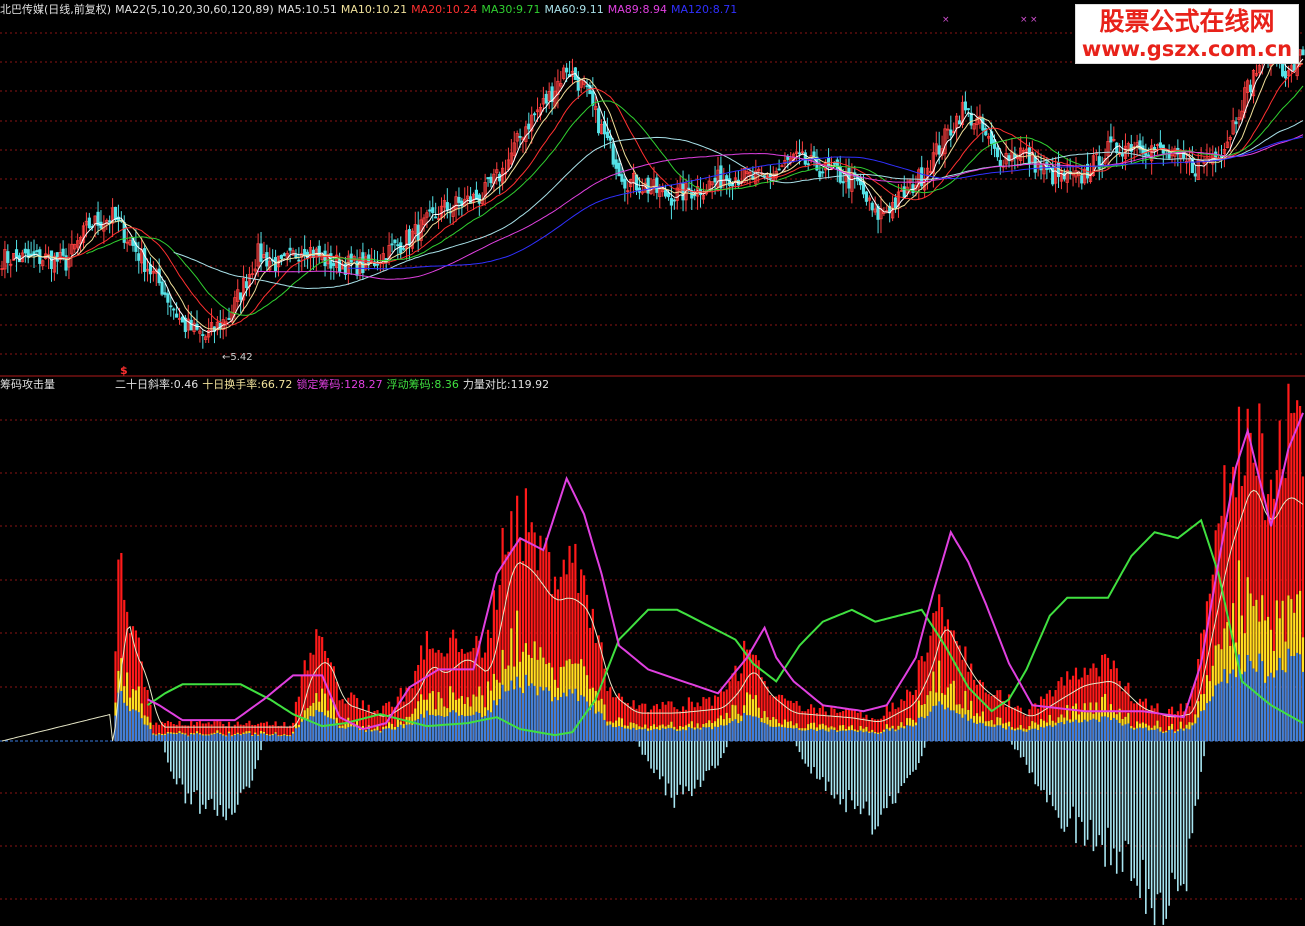 Image resolution: width=1305 pixels, height=926 pixels. Describe the element at coordinates (410, 384) in the screenshot. I see `floating-chips-label: 浮动筹码:` at that location.